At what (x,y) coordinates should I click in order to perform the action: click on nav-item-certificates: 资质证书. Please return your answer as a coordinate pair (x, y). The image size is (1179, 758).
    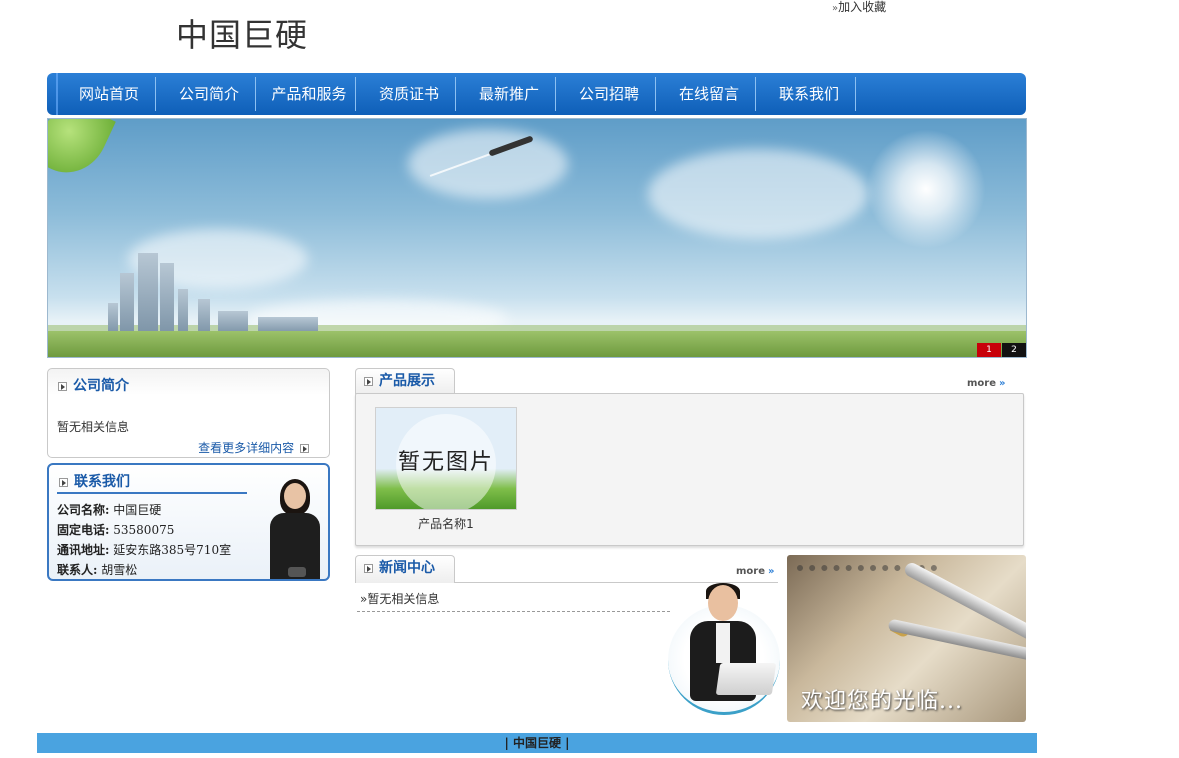
    Looking at the image, I should click on (409, 94).